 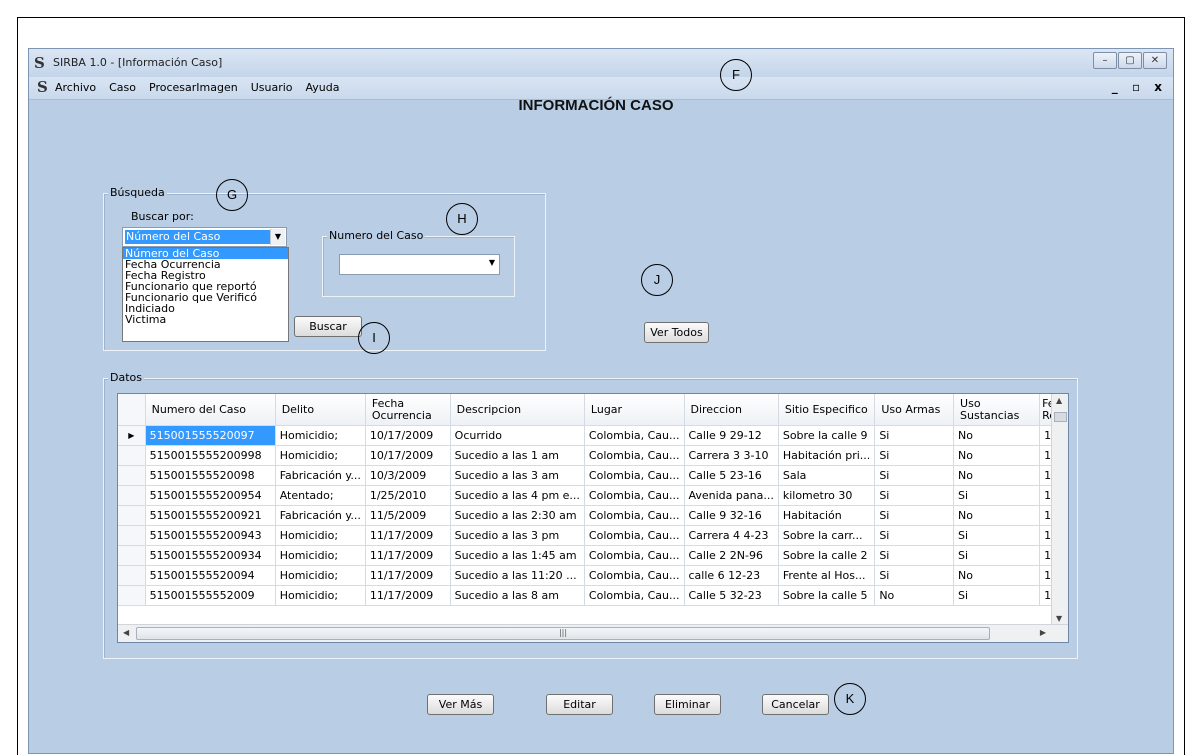 What do you see at coordinates (42, 87) in the screenshot?
I see `mdi-logo-icon: S` at bounding box center [42, 87].